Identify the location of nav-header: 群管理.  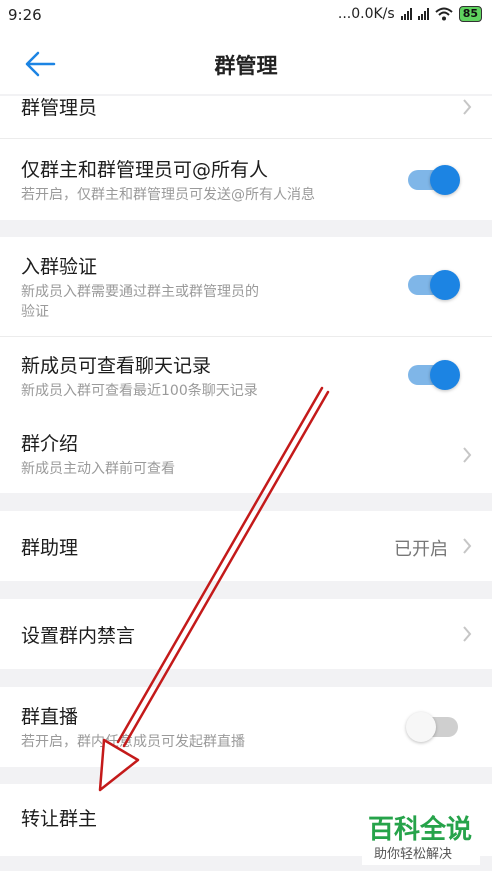
(246, 63).